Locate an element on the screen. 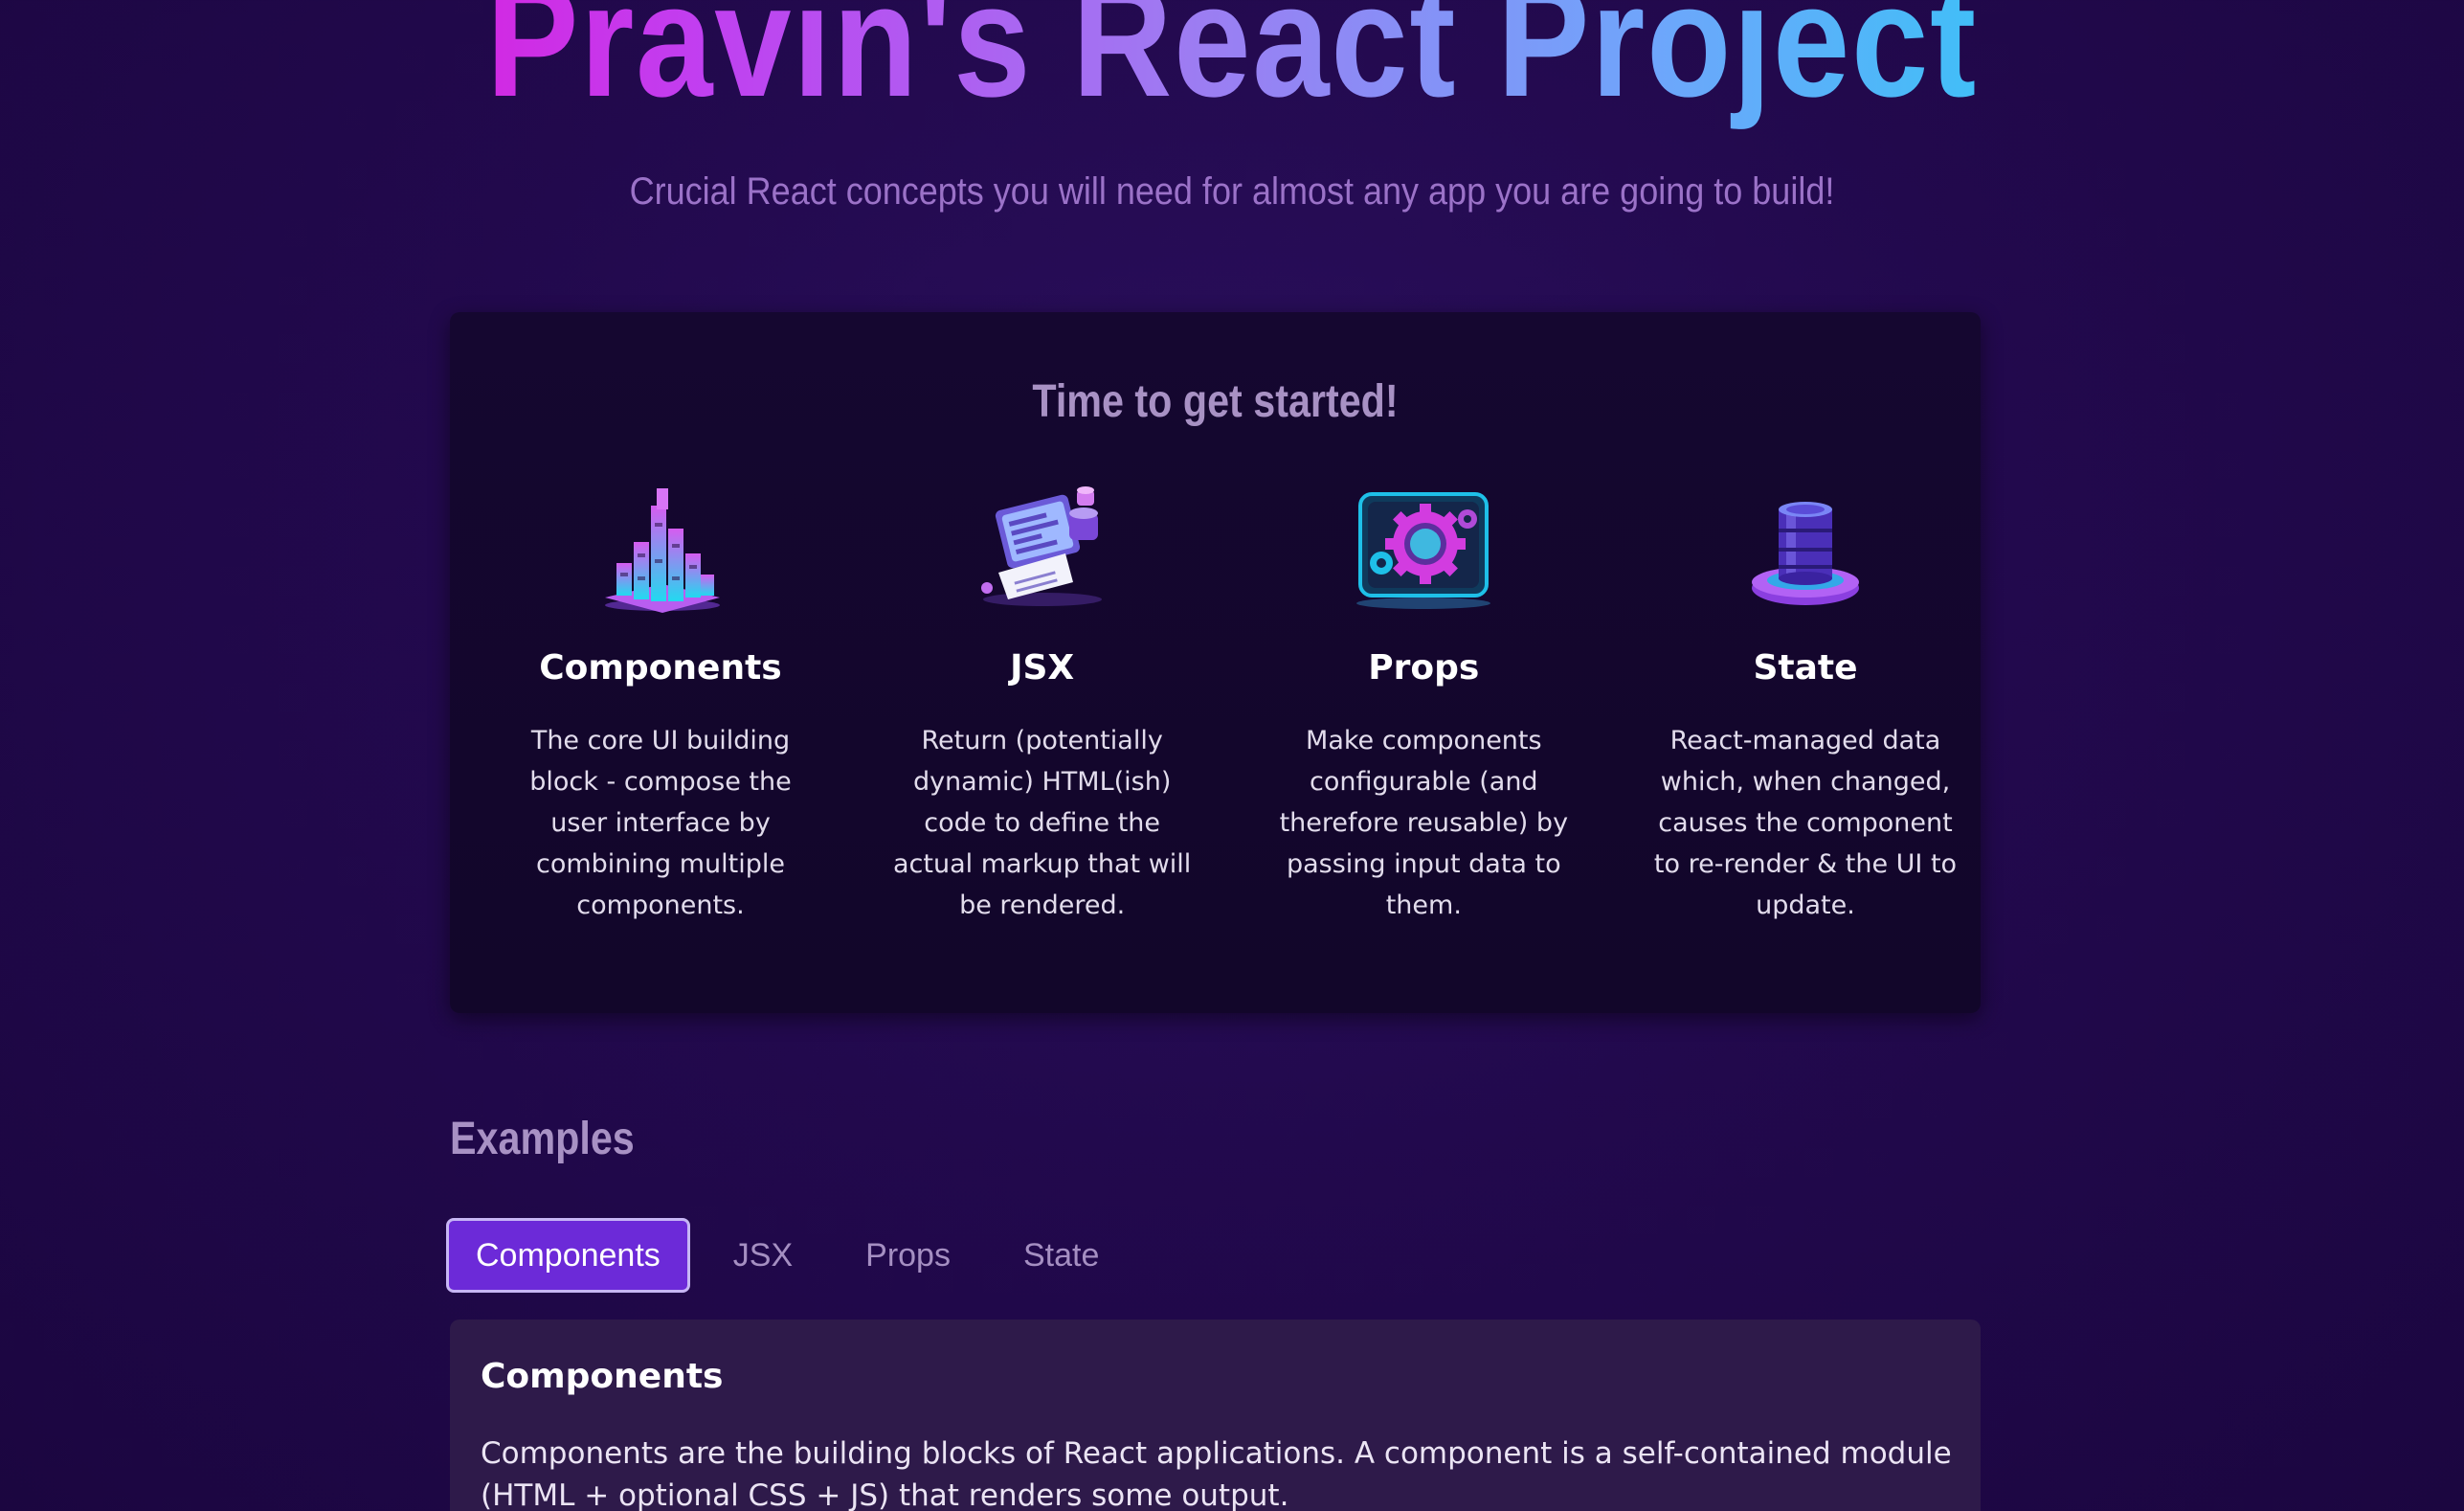 This screenshot has height=1511, width=2464. components-blocks-icon is located at coordinates (663, 550).